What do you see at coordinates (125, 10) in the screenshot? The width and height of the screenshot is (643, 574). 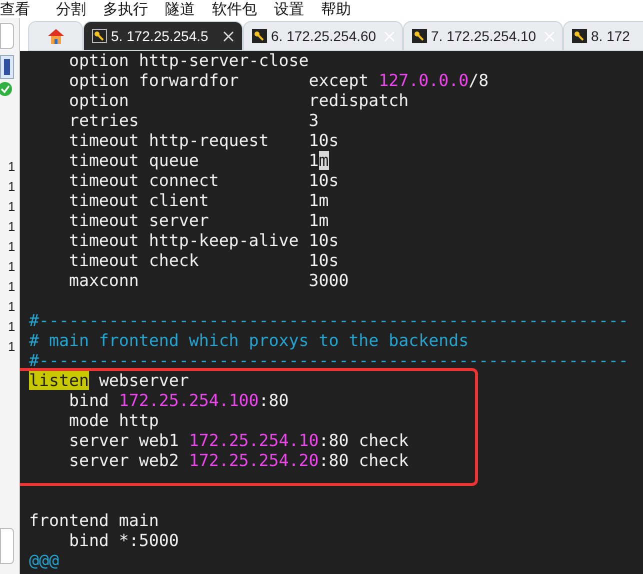 I see `menu-item: 多执行` at bounding box center [125, 10].